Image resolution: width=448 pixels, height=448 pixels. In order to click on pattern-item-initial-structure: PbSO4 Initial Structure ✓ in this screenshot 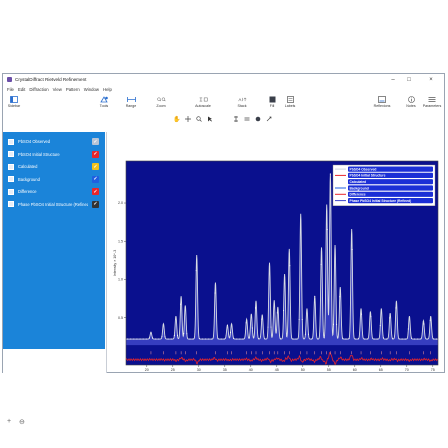, I will do `click(54, 154)`.